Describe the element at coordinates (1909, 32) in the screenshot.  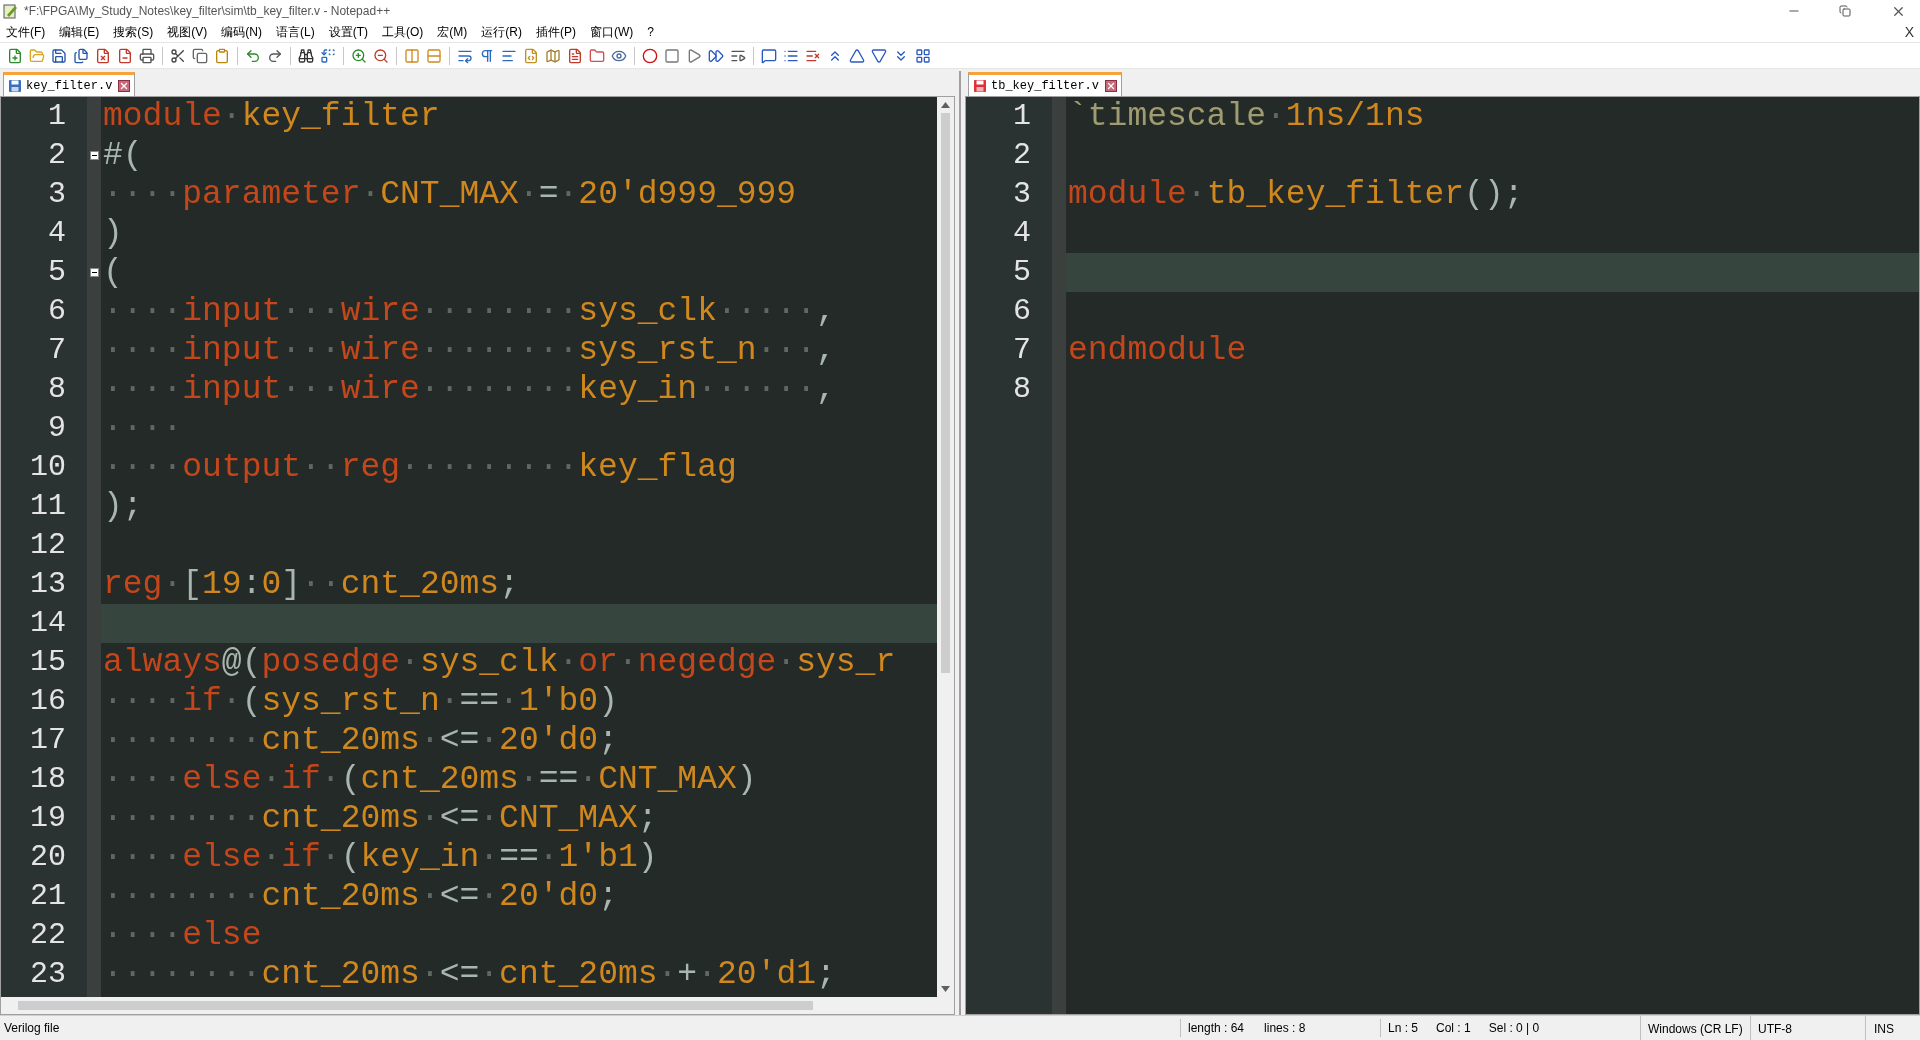
I see `close-document-button: X` at that location.